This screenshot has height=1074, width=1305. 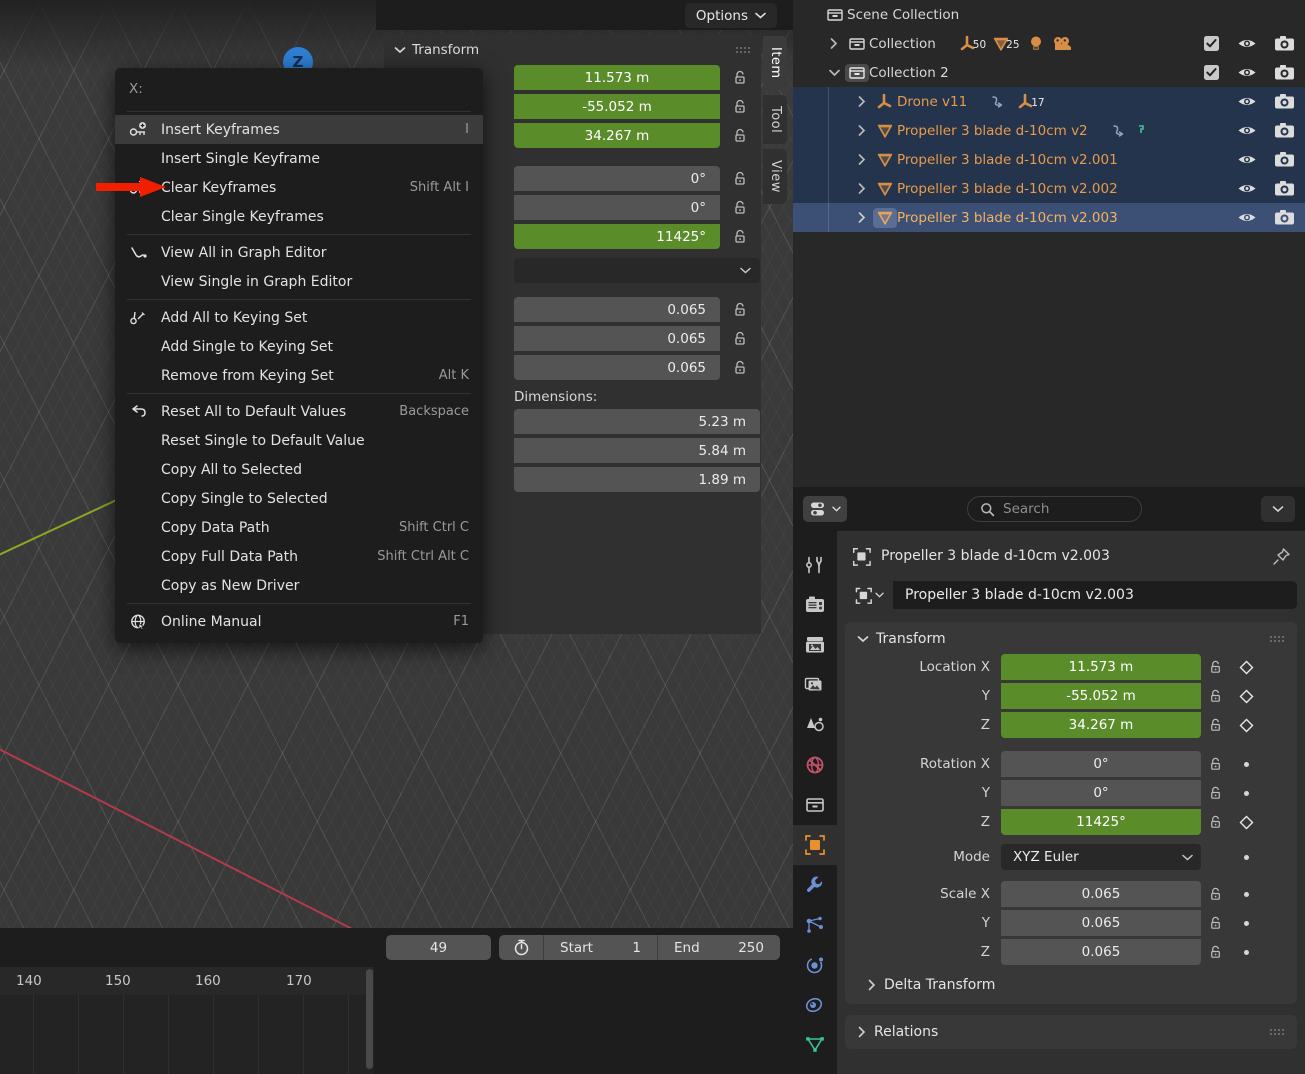 I want to click on properties-scale-z-row: Z 0.065, so click(x=1071, y=952).